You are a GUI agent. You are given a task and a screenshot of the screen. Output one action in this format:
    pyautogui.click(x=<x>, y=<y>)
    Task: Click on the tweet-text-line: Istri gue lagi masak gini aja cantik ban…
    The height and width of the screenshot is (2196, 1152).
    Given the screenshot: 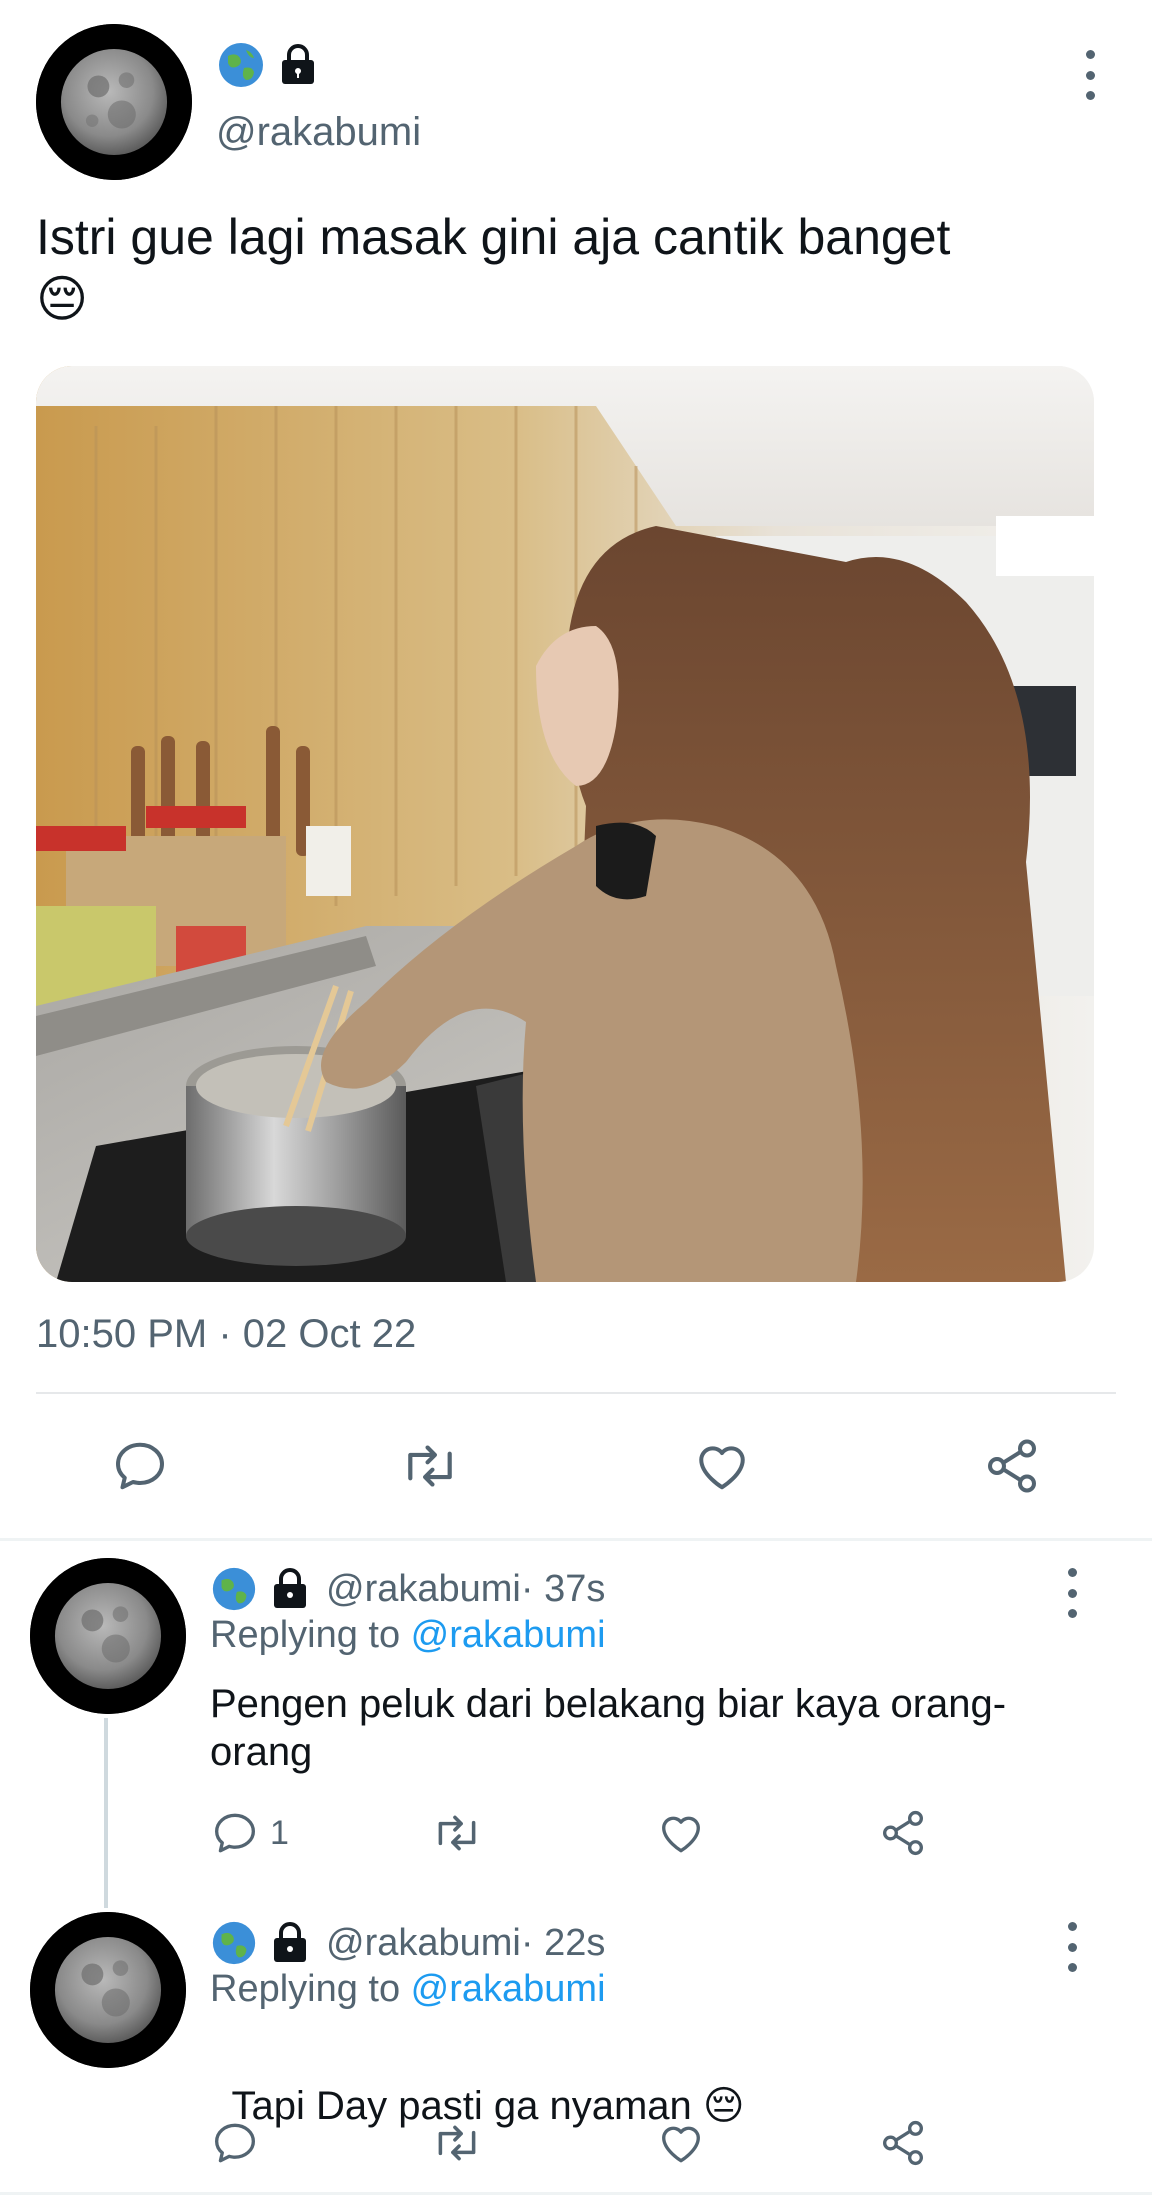 What is the action you would take?
    pyautogui.click(x=493, y=237)
    